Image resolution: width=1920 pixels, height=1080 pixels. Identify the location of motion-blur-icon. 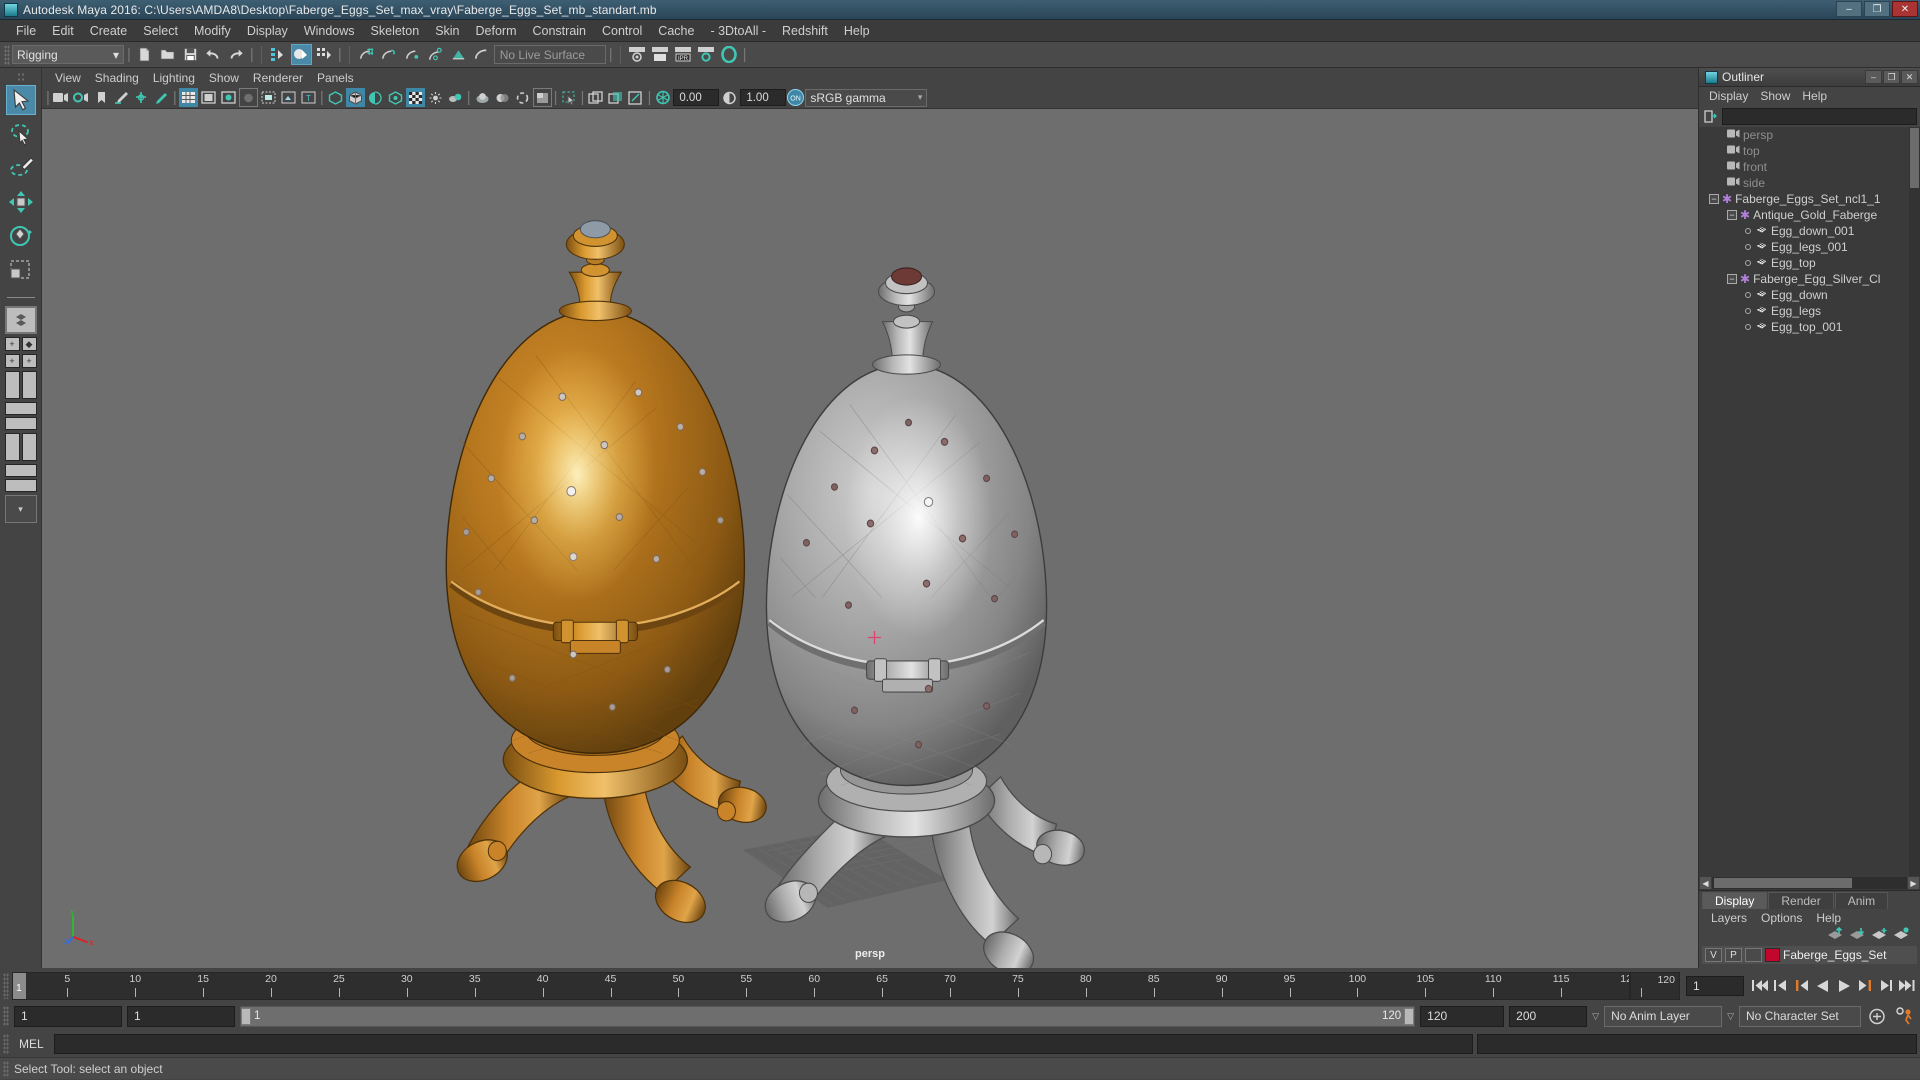
(522, 97).